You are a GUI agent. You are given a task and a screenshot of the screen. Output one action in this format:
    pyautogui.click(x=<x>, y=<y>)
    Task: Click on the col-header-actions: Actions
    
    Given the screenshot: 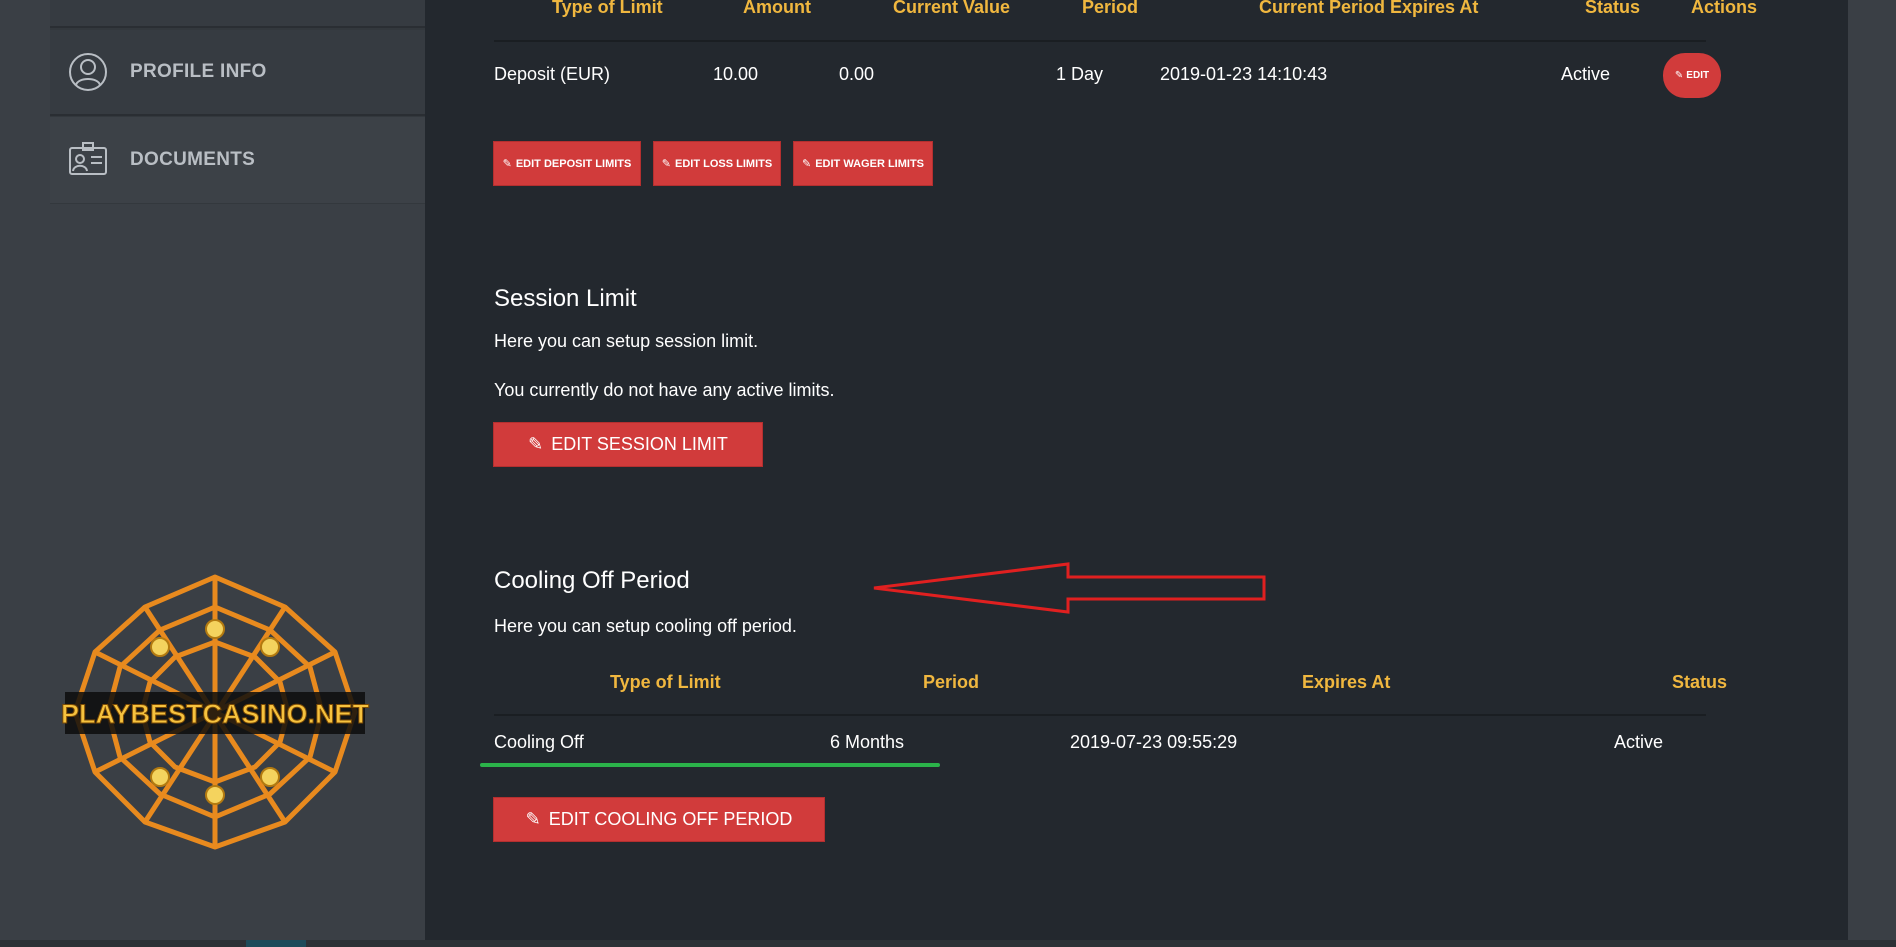 What is the action you would take?
    pyautogui.click(x=1724, y=8)
    